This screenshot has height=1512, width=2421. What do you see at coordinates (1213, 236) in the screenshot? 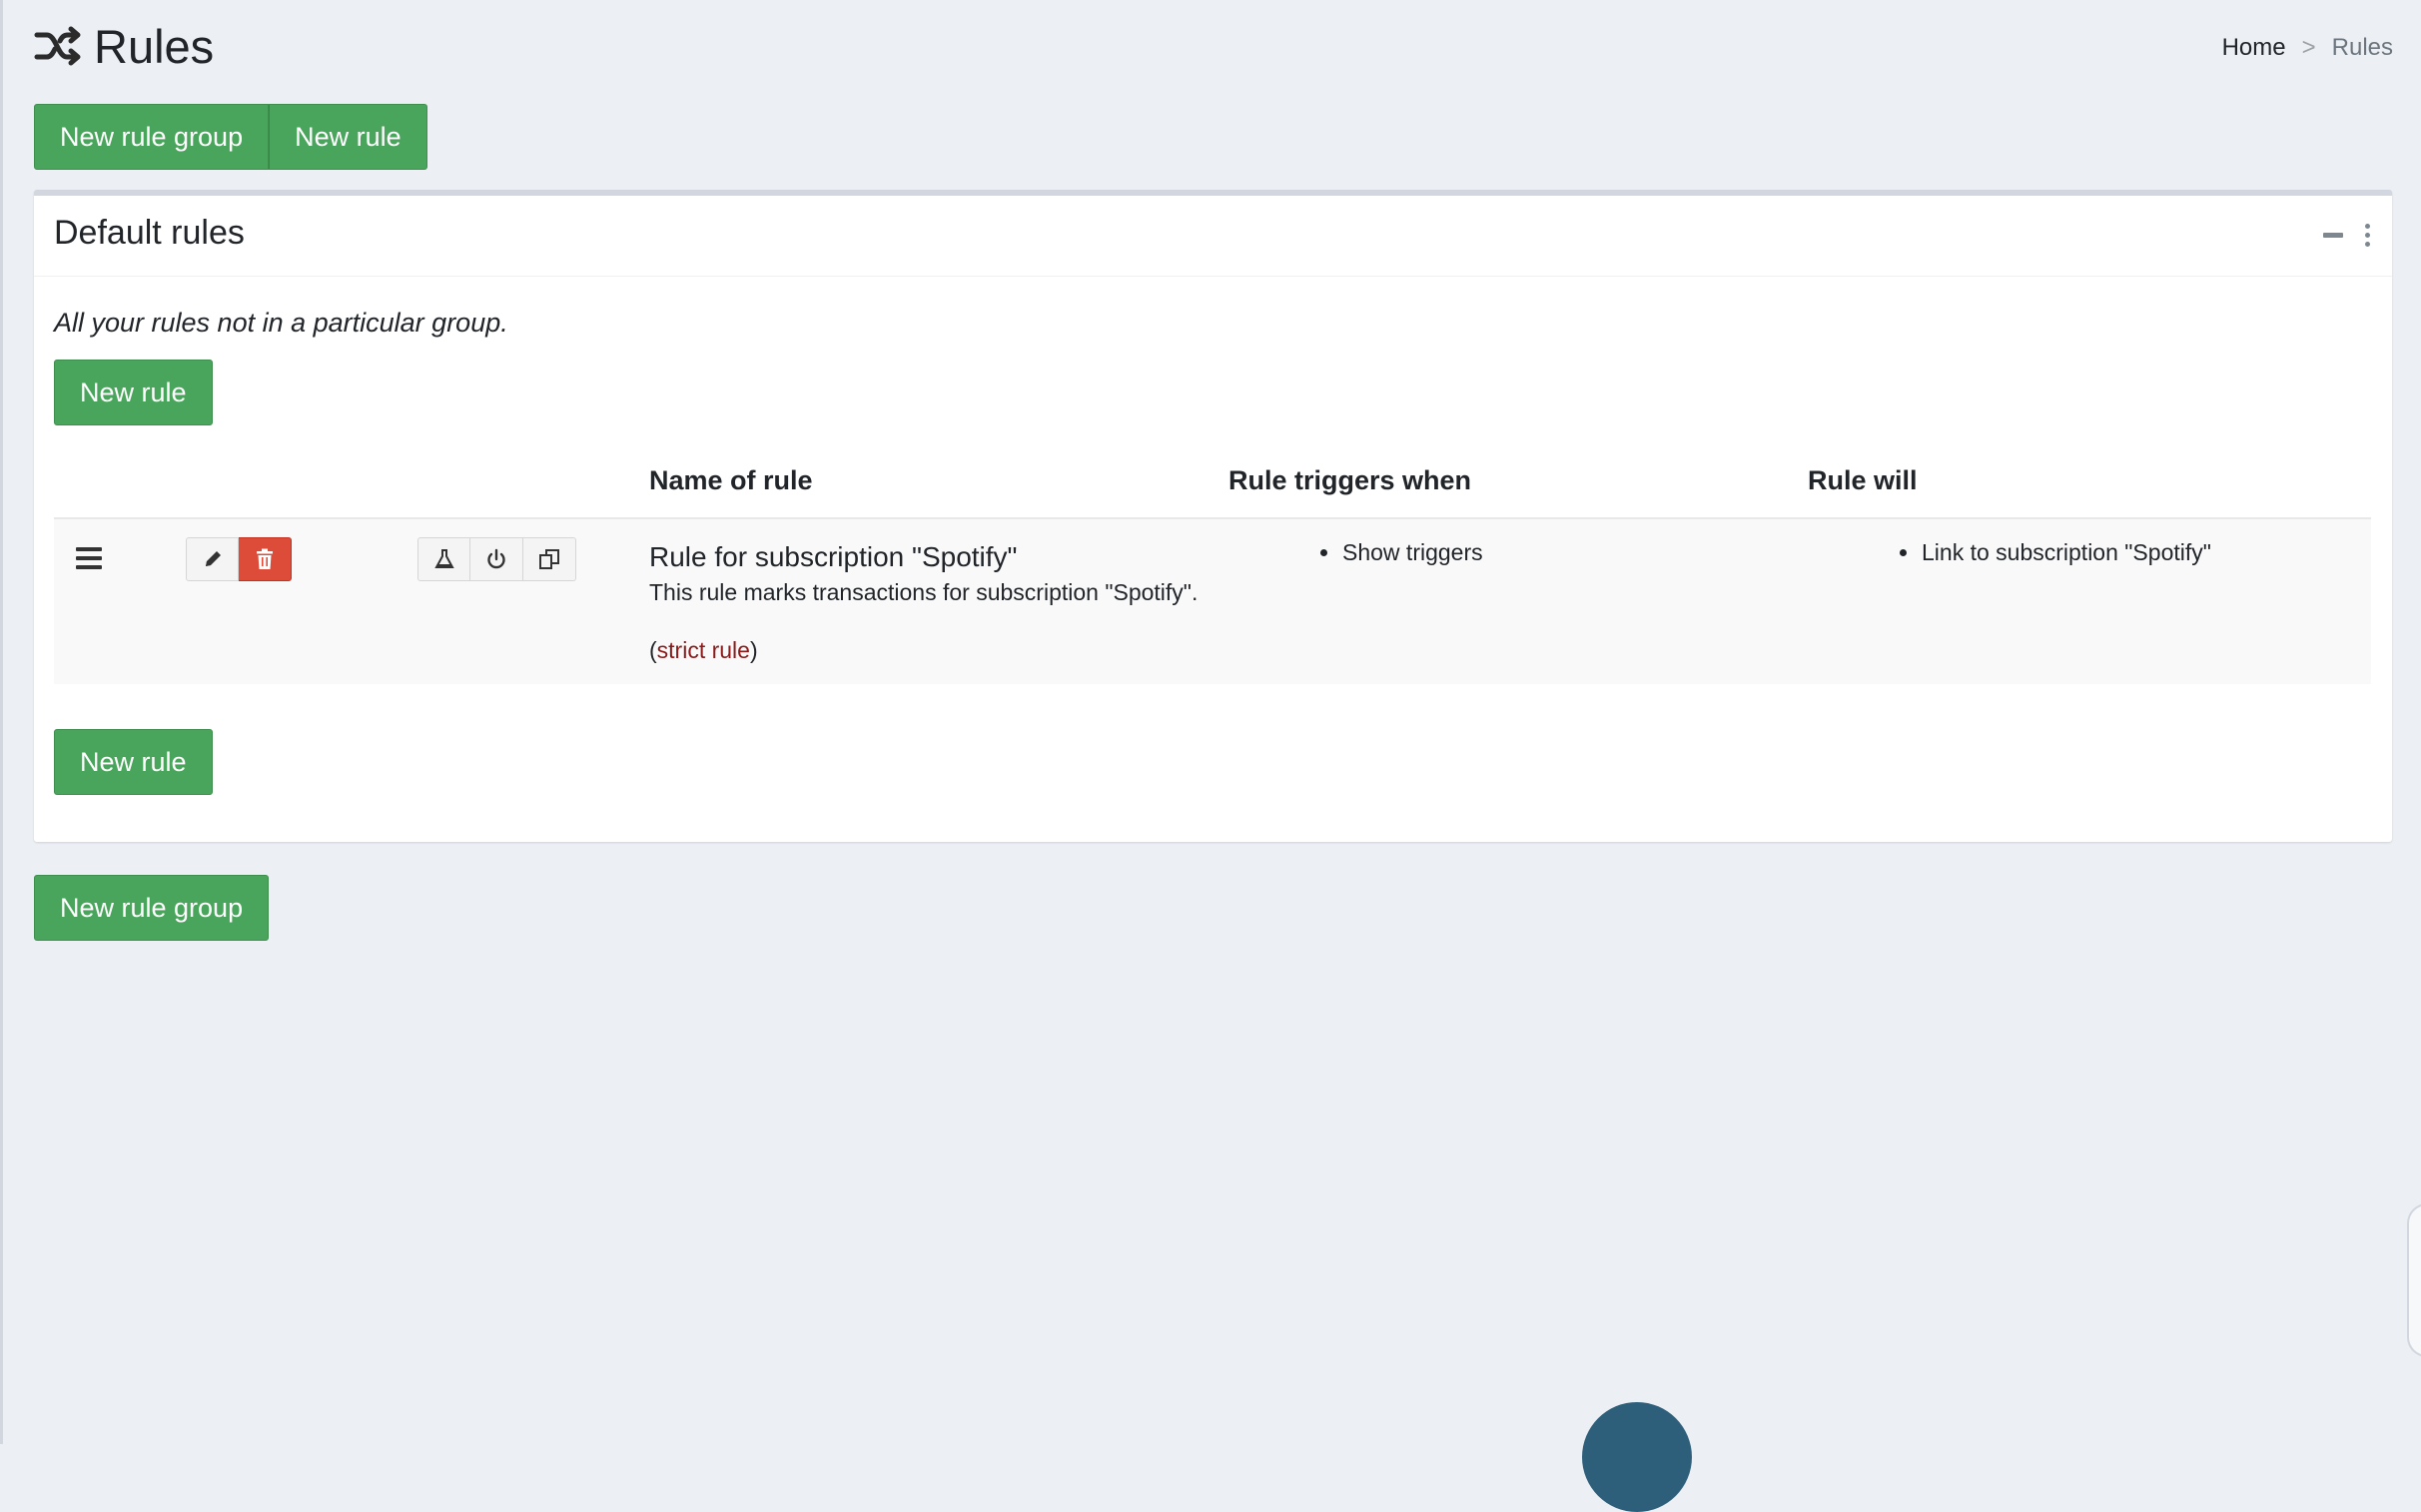
I see `card-header: Default rules` at bounding box center [1213, 236].